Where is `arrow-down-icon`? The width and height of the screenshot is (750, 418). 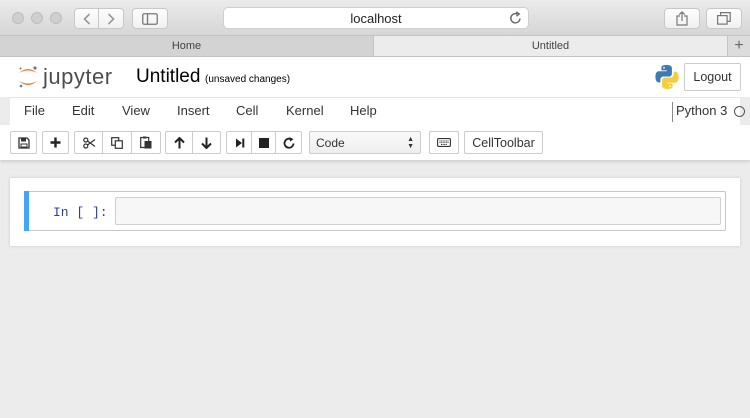 arrow-down-icon is located at coordinates (206, 143).